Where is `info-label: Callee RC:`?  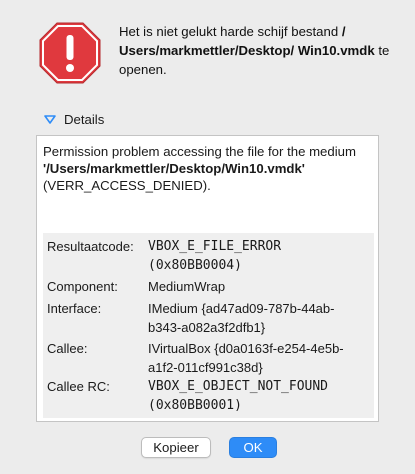
info-label: Callee RC: is located at coordinates (78, 386).